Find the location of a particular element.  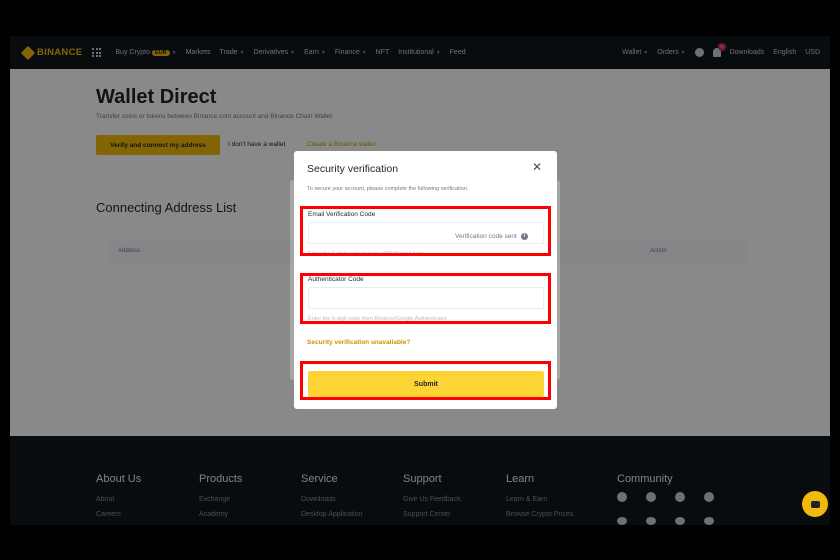

close-icon: ✕ is located at coordinates (537, 167).